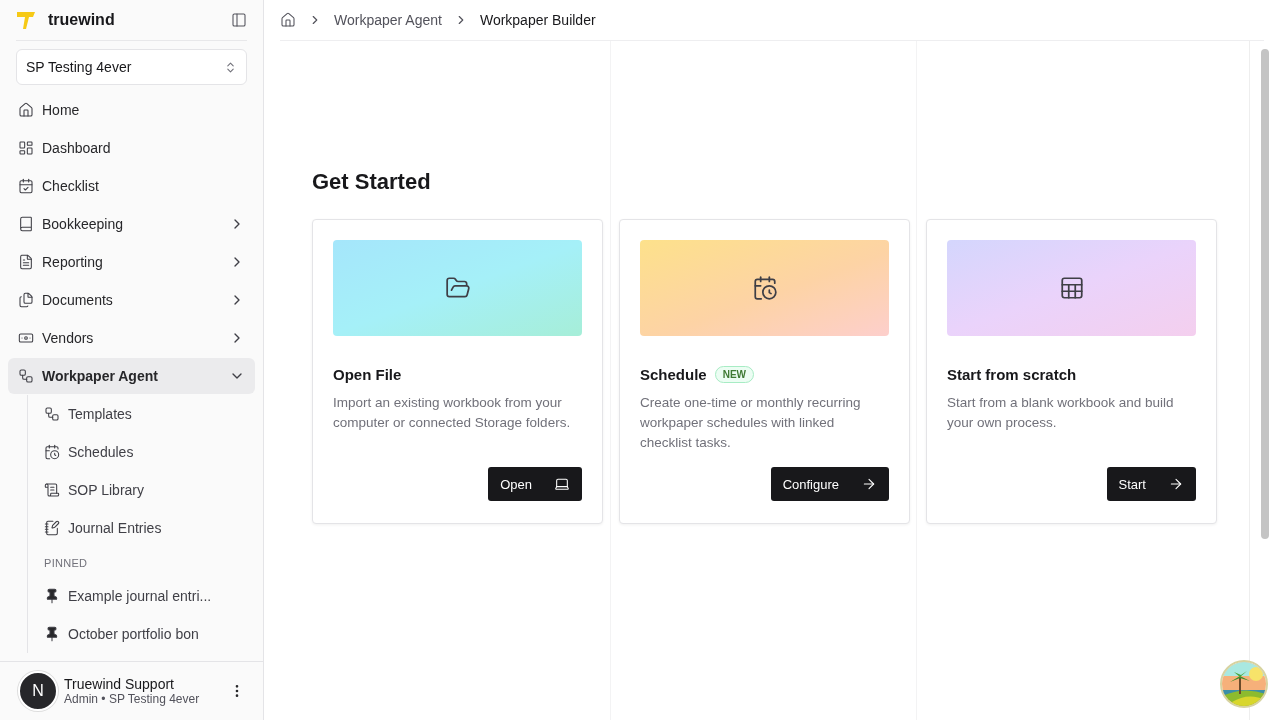 This screenshot has width=1280, height=720. I want to click on nav-item: Reporting, so click(131, 262).